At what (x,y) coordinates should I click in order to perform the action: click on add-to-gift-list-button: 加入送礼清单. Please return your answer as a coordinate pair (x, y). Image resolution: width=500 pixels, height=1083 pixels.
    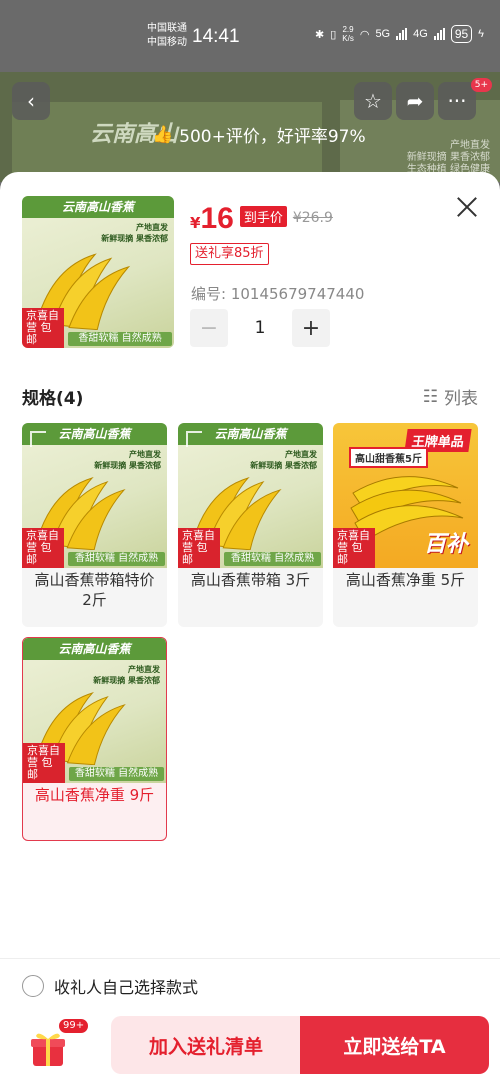
    Looking at the image, I should click on (206, 1045).